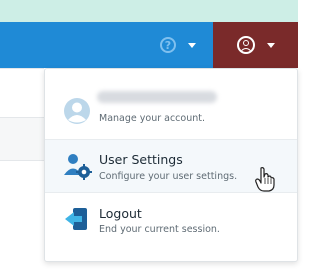 This screenshot has width=320, height=272. I want to click on hand-cursor-icon, so click(265, 179).